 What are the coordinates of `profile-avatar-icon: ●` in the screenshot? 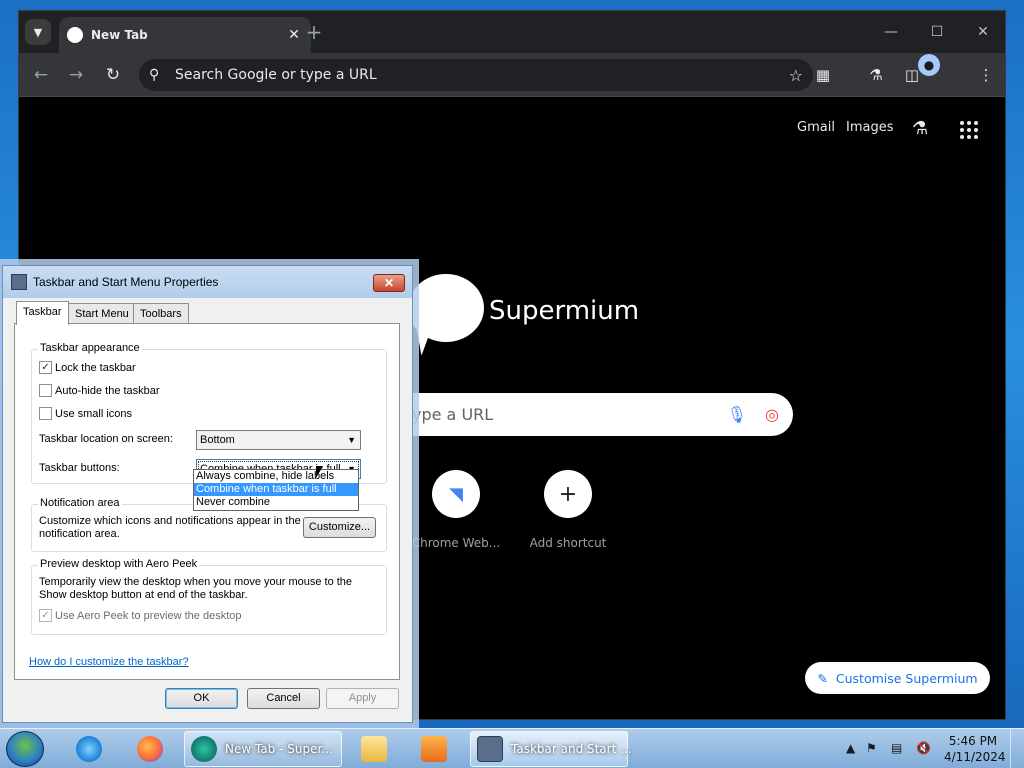 It's located at (929, 65).